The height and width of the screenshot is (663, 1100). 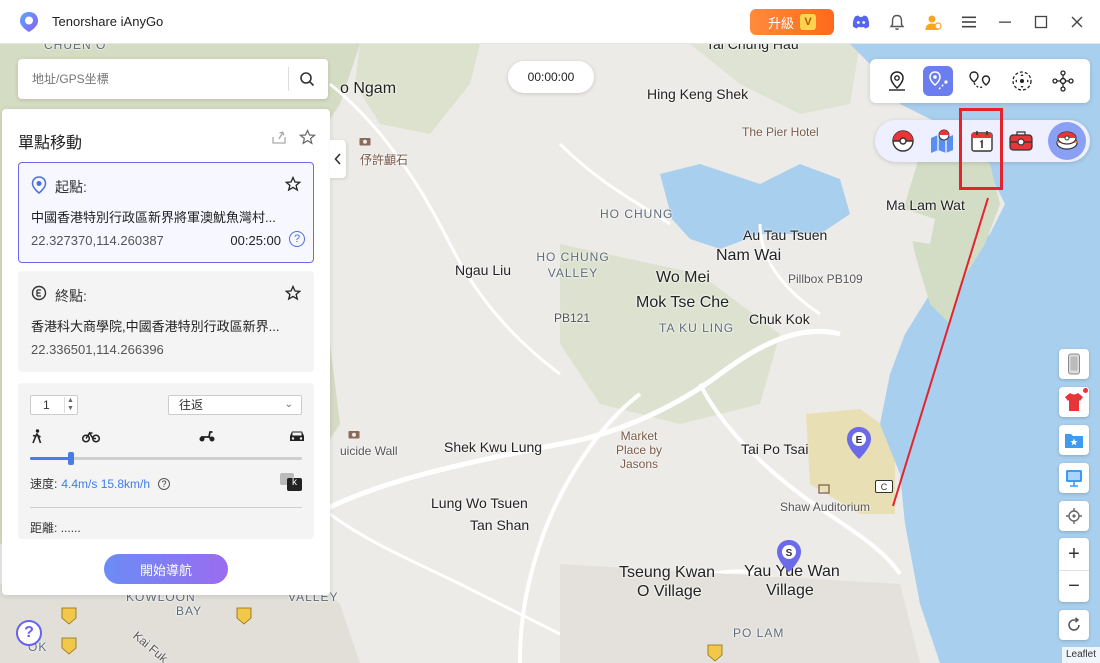 I want to click on gpx-route-mode-button, so click(x=1063, y=81).